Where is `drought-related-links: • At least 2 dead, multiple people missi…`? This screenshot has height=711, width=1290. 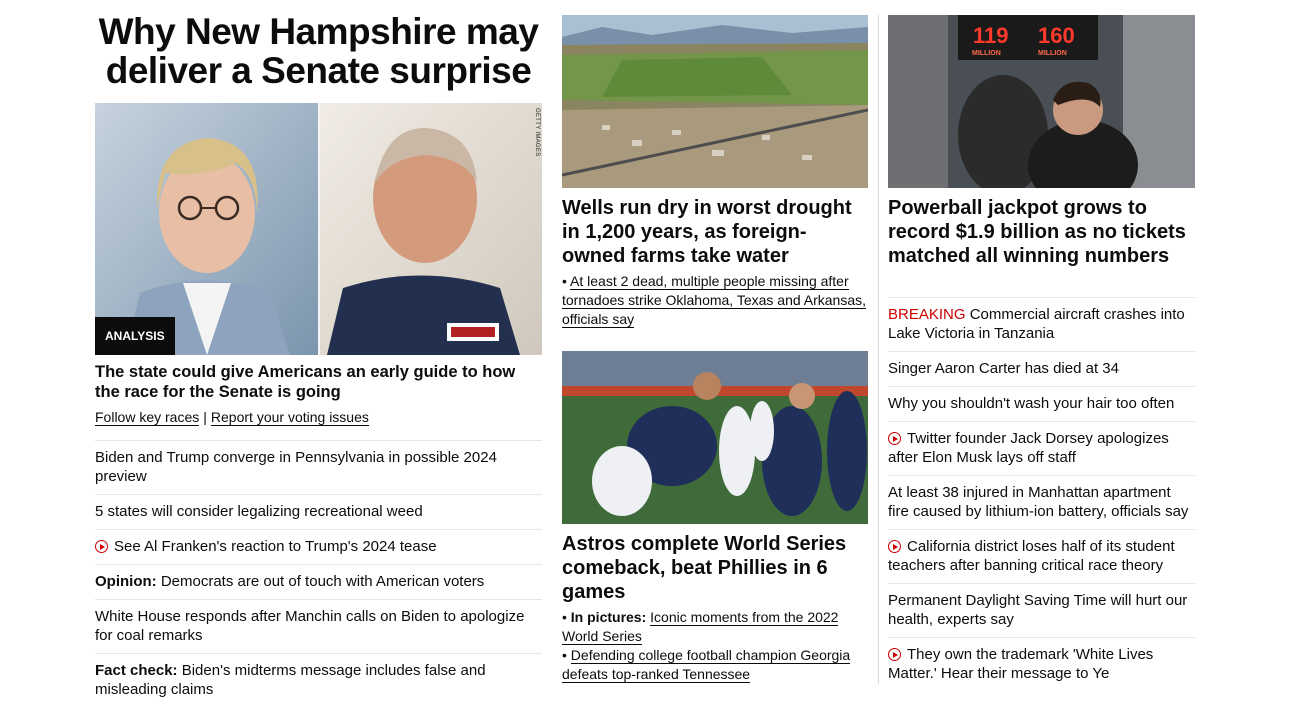
drought-related-links: • At least 2 dead, multiple people missi… is located at coordinates (715, 300).